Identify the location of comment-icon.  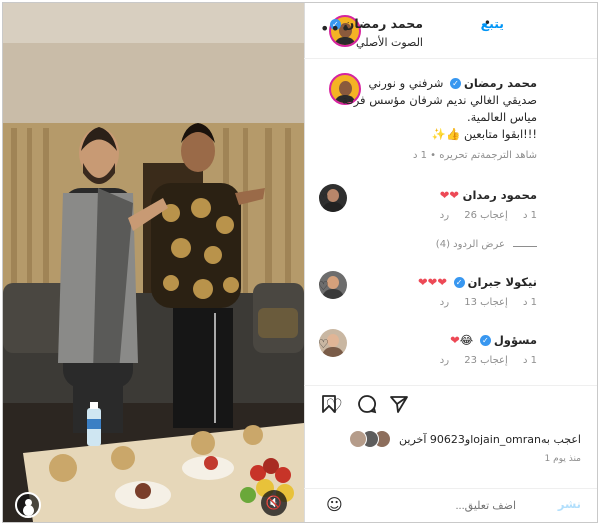
(367, 406).